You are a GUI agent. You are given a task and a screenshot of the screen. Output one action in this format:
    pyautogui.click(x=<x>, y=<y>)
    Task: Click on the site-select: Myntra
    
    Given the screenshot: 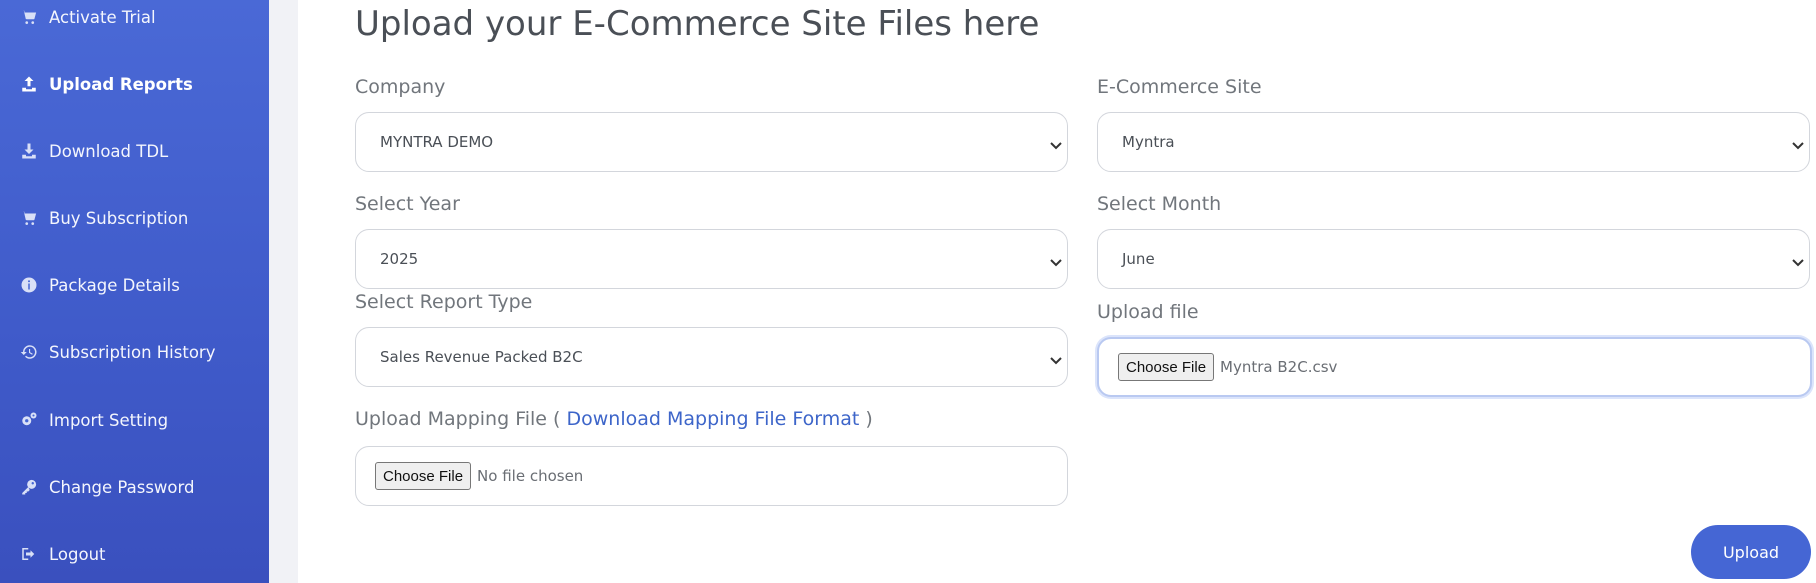 What is the action you would take?
    pyautogui.click(x=1453, y=142)
    